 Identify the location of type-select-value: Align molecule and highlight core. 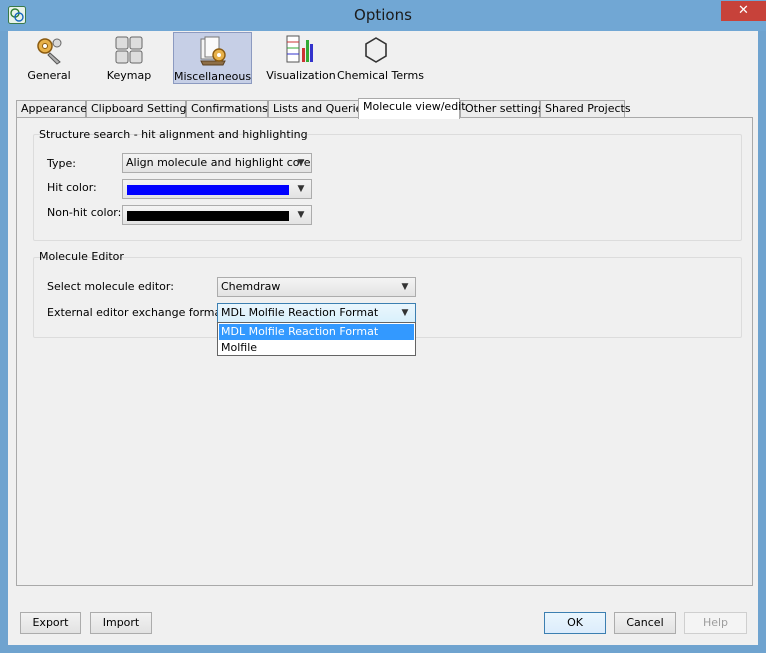
(218, 162).